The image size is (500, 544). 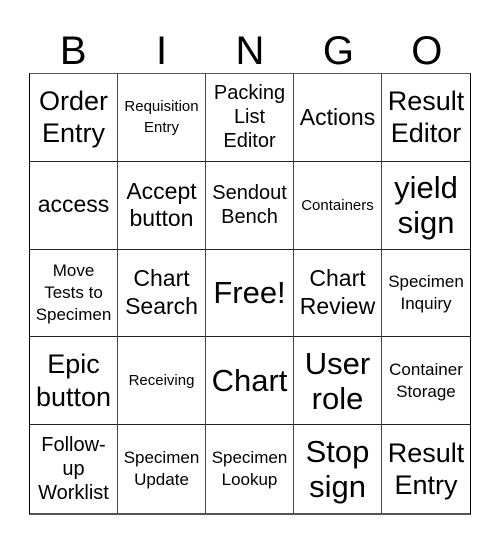 What do you see at coordinates (162, 205) in the screenshot?
I see `bingo-cell-r2-c2: Accept button` at bounding box center [162, 205].